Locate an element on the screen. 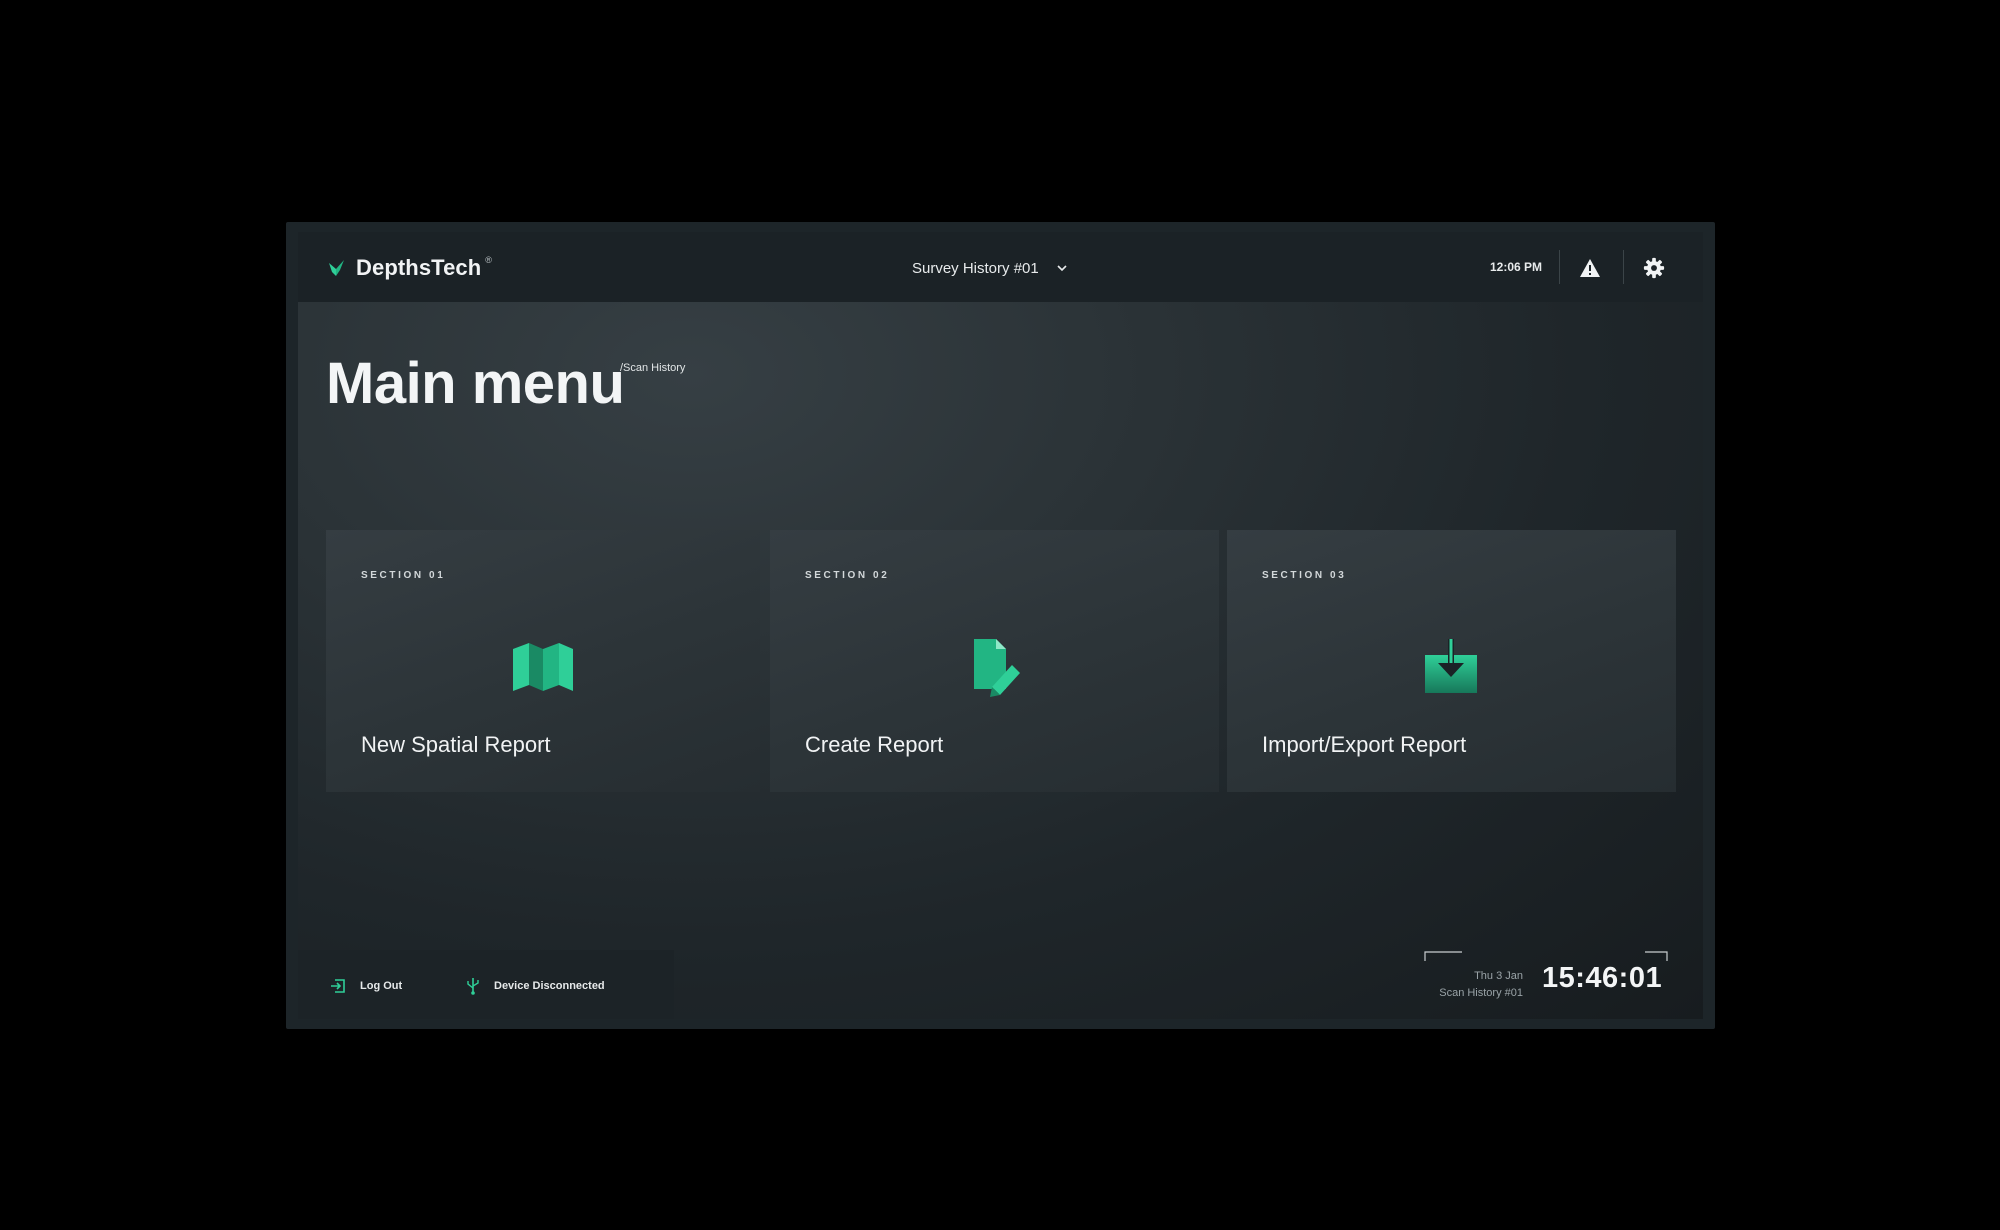 The width and height of the screenshot is (2000, 1230). survey-selector: Survey History #01 is located at coordinates (990, 268).